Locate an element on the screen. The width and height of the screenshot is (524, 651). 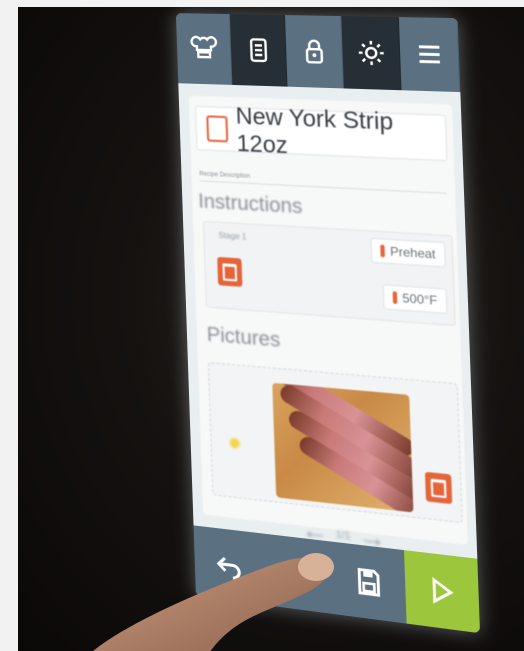
delete-stage-button is located at coordinates (229, 272).